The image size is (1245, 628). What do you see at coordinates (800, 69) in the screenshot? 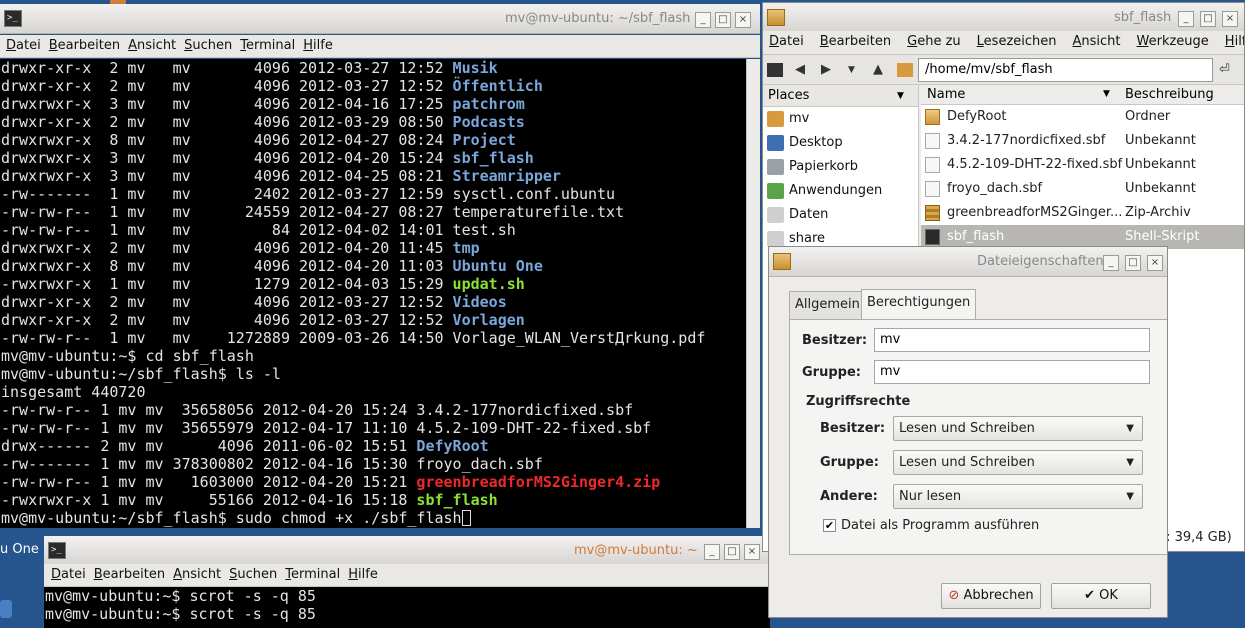
I see `back-arrow-icon: ◀` at bounding box center [800, 69].